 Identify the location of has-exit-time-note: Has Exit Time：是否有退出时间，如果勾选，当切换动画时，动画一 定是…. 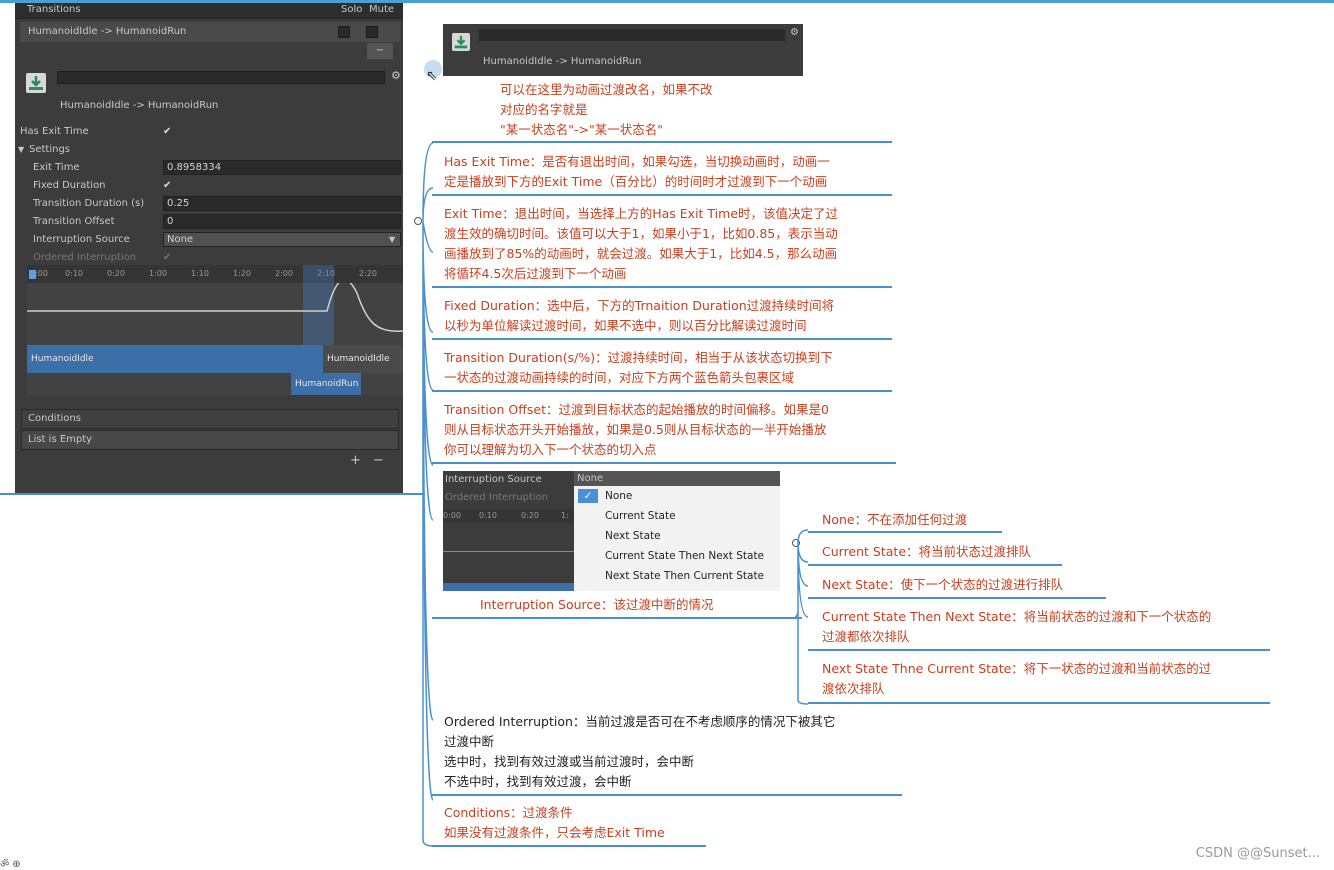
(637, 172).